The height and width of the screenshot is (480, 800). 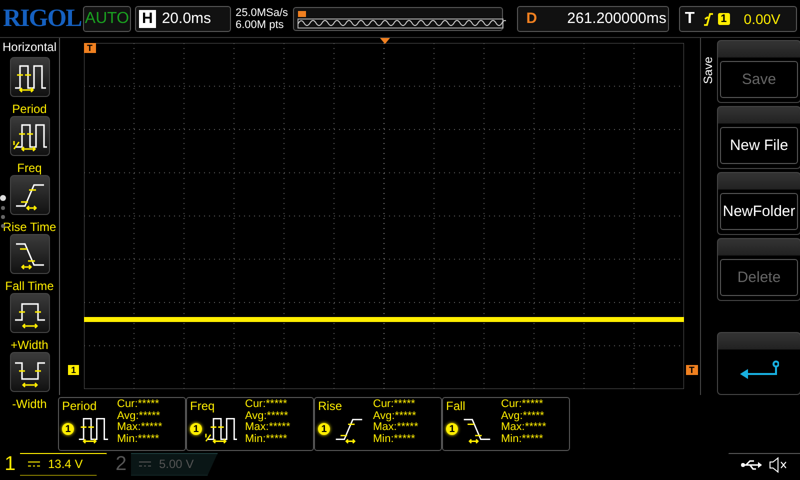 I want to click on trigger-level: 0.00V, so click(x=762, y=18).